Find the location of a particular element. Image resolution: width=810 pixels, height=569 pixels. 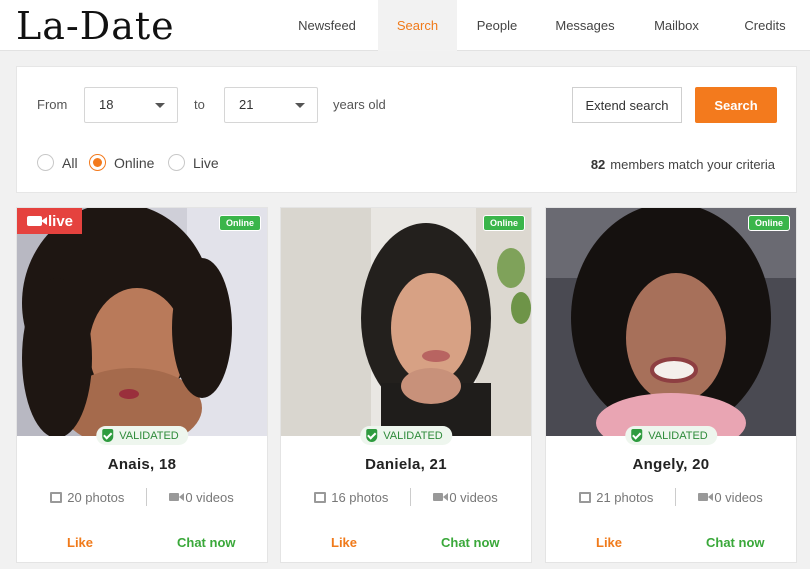

years-old-label: years old is located at coordinates (359, 104).